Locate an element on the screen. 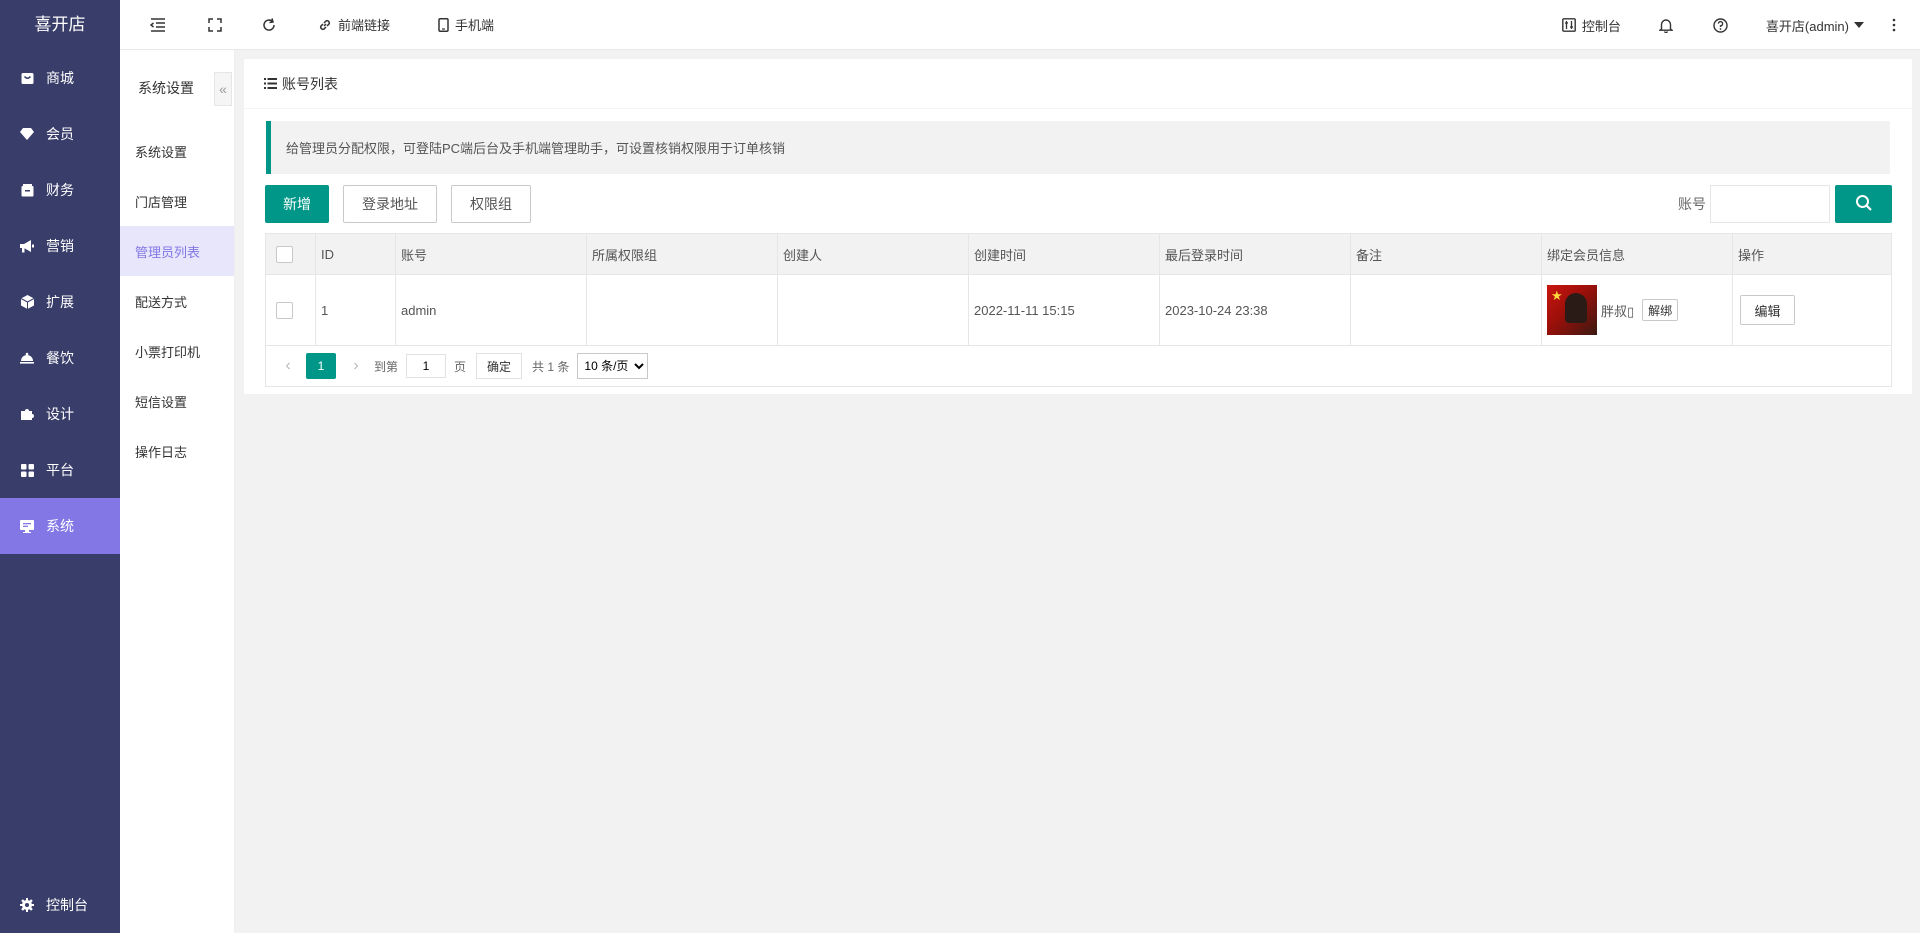 Image resolution: width=1920 pixels, height=933 pixels. mobile-label: 手机端 is located at coordinates (475, 25).